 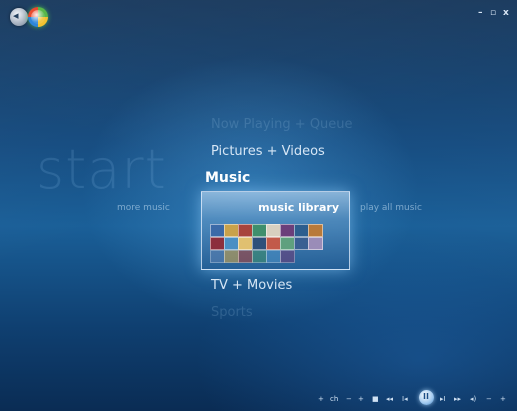 I want to click on next-button: ▸I, so click(x=443, y=399).